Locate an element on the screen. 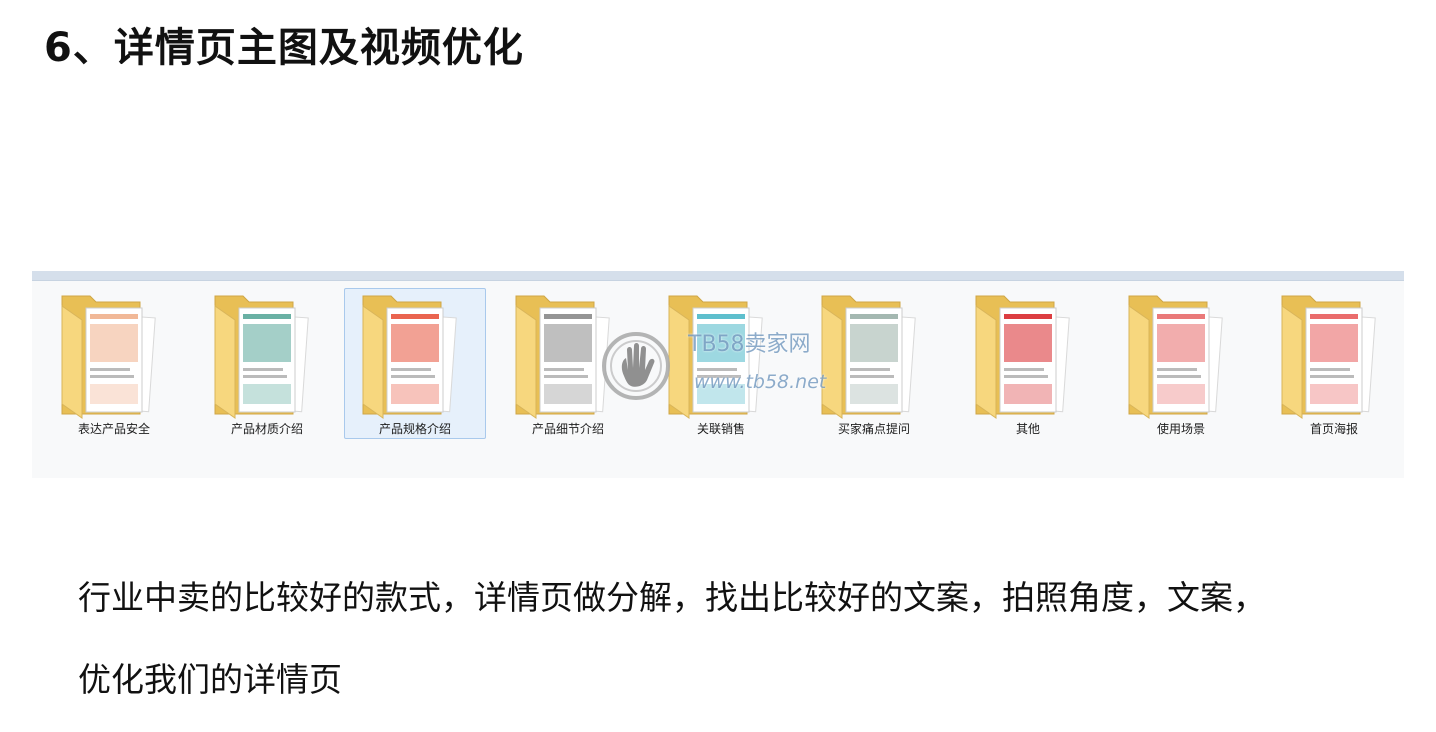 Image resolution: width=1436 pixels, height=732 pixels. folder-label: 产品规格介绍 is located at coordinates (414, 429).